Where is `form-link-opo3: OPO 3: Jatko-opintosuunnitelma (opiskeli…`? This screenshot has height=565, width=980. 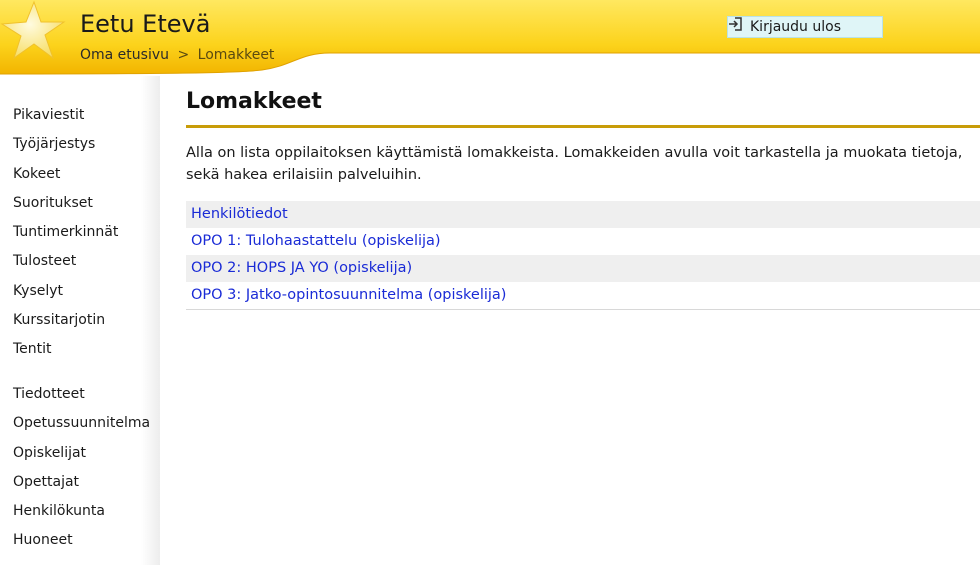
form-link-opo3: OPO 3: Jatko-opintosuunnitelma (opiskeli… is located at coordinates (348, 295).